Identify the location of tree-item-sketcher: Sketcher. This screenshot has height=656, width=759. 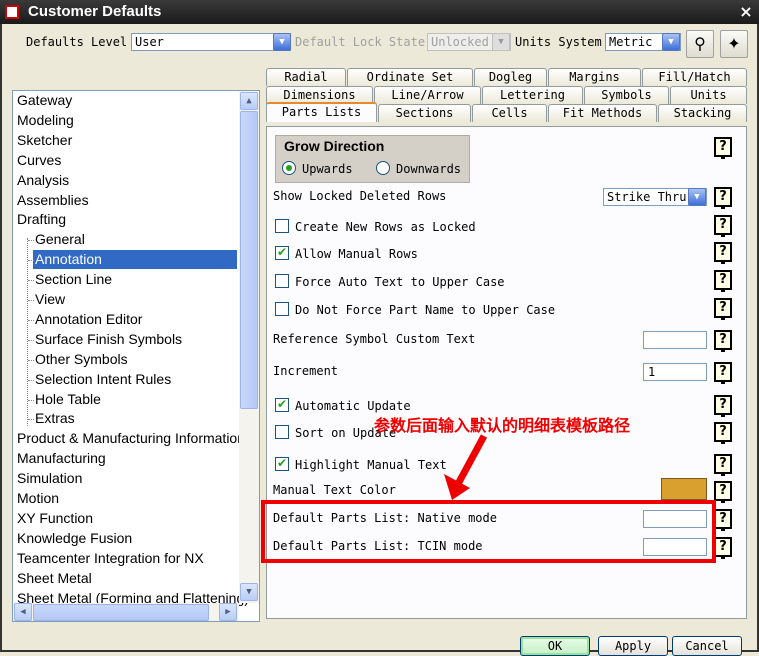
(44, 140).